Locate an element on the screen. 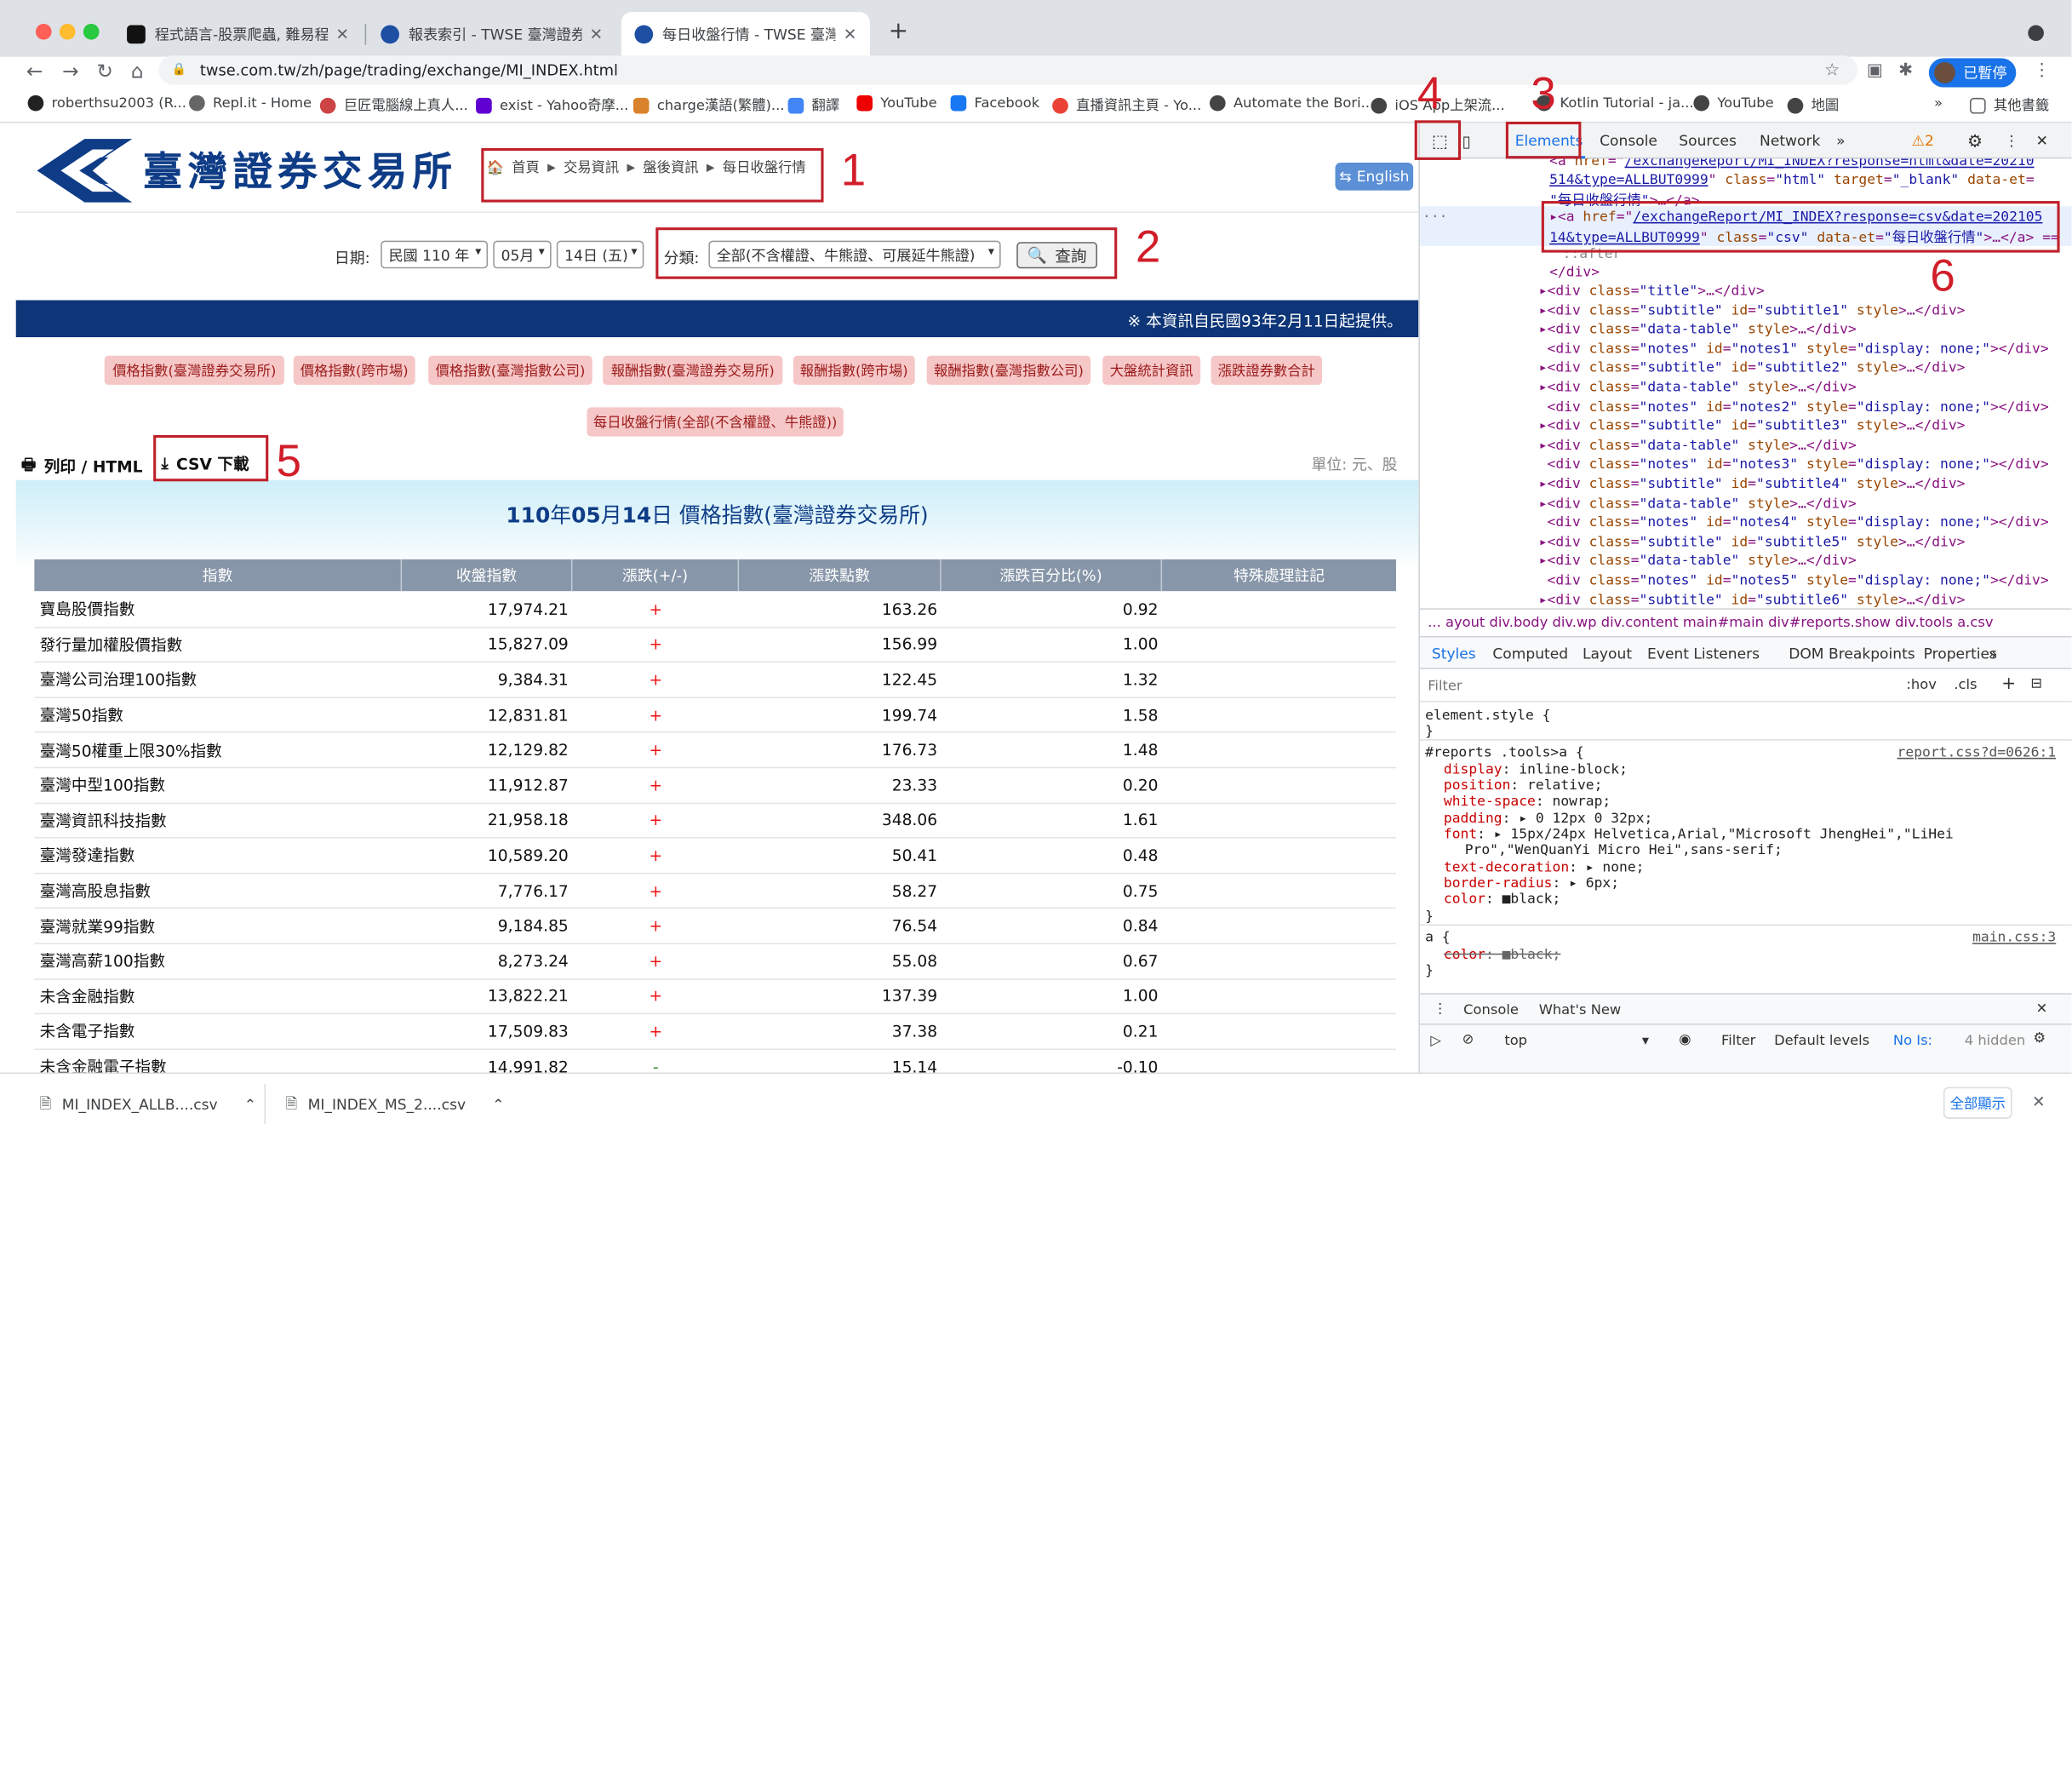 Image resolution: width=2072 pixels, height=1772 pixels. print-html-link: 🖶 列印 / HTML is located at coordinates (82, 466).